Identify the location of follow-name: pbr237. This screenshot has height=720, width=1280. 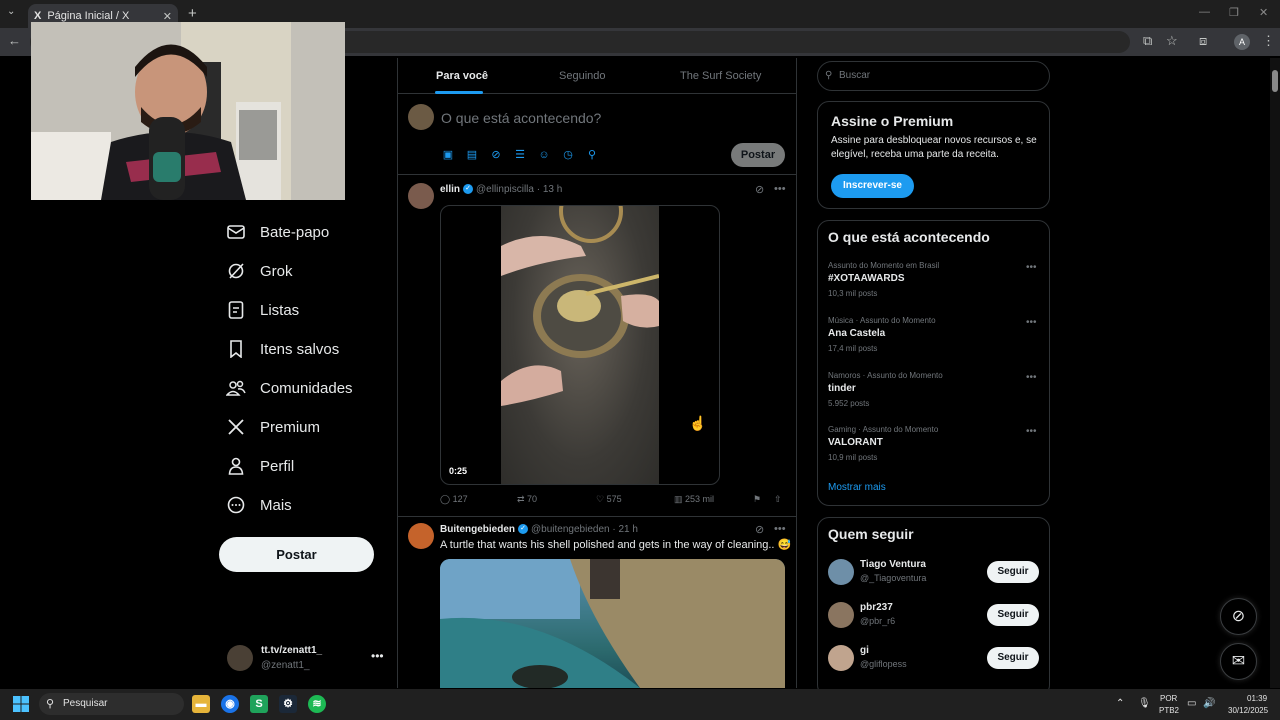
(876, 607).